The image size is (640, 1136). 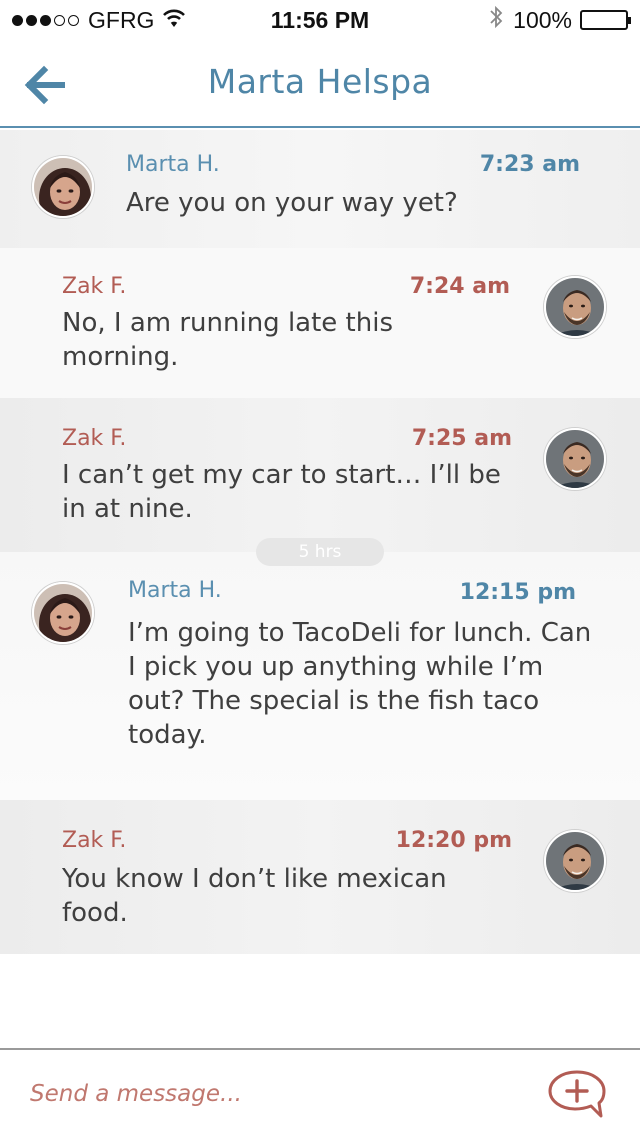 I want to click on message-input, so click(x=265, y=1094).